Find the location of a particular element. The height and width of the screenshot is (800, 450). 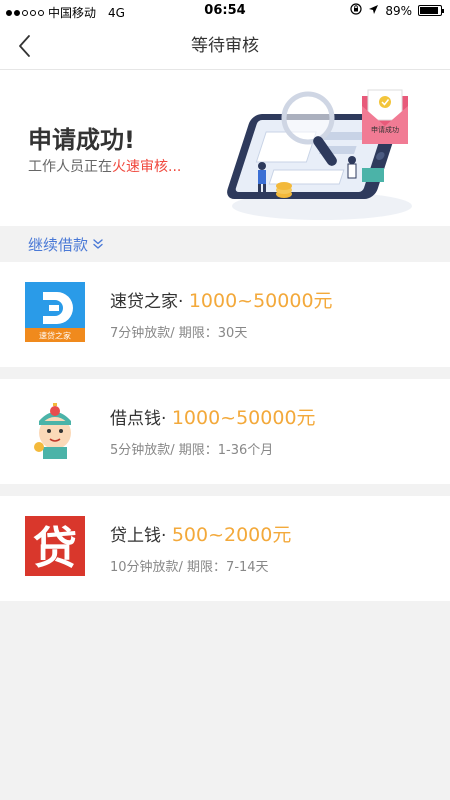

envelope-label: 申请成功 is located at coordinates (385, 129).